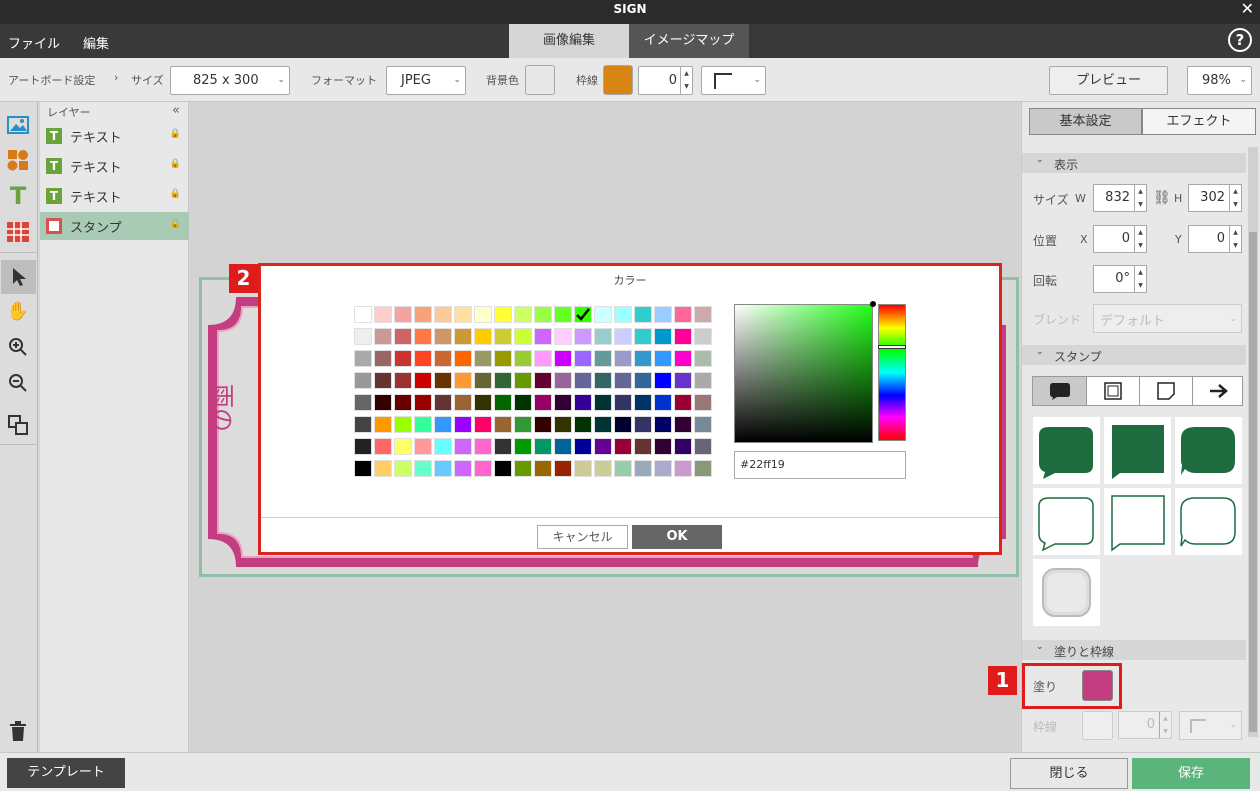  I want to click on saturation-picker, so click(805, 372).